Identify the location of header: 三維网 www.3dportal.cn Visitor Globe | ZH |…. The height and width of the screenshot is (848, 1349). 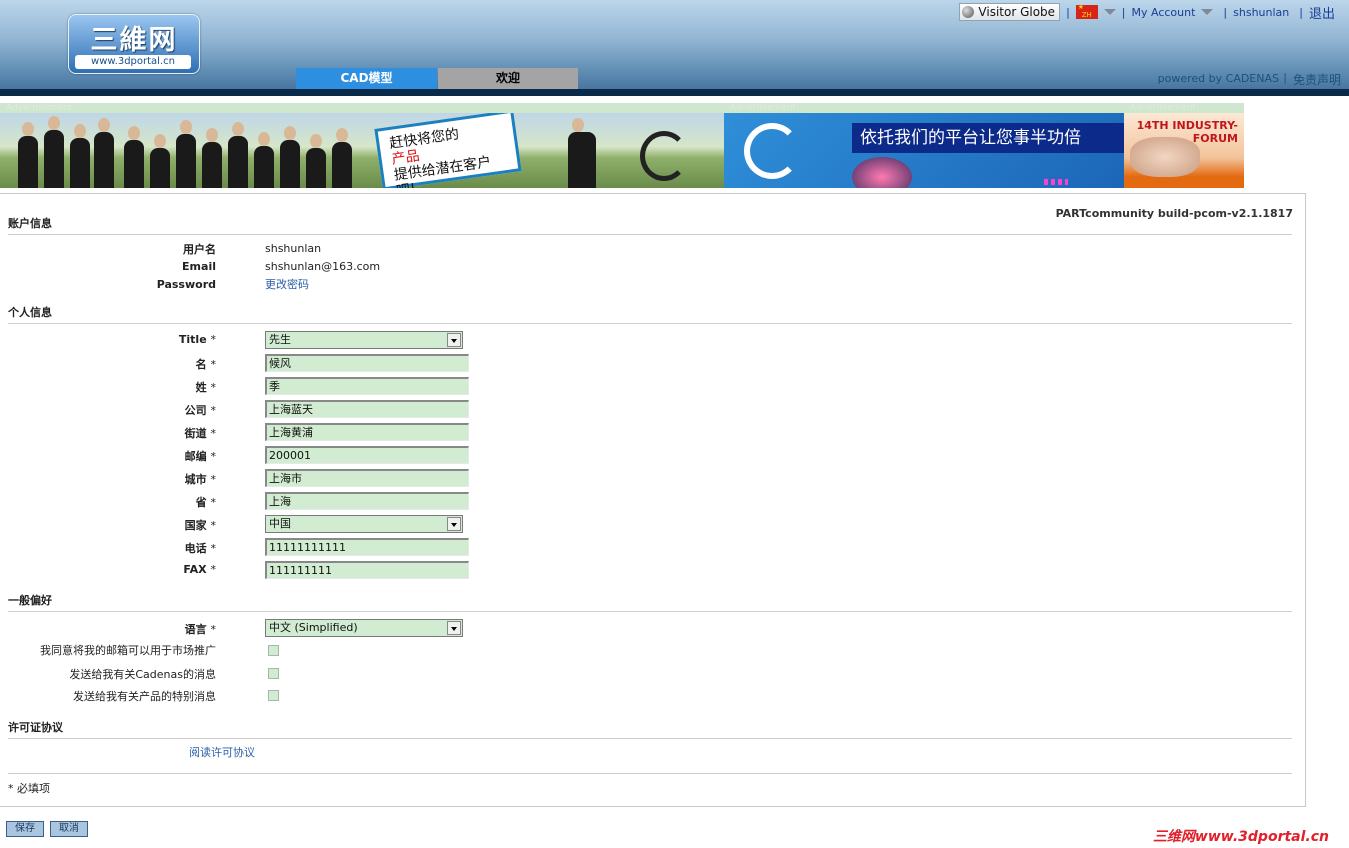
(674, 48).